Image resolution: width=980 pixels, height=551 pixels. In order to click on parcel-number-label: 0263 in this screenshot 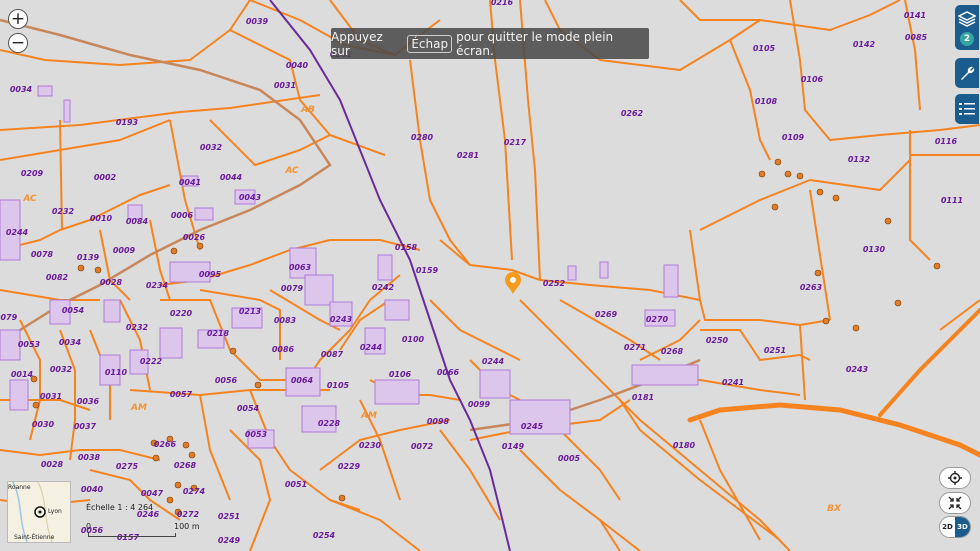, I will do `click(811, 287)`.